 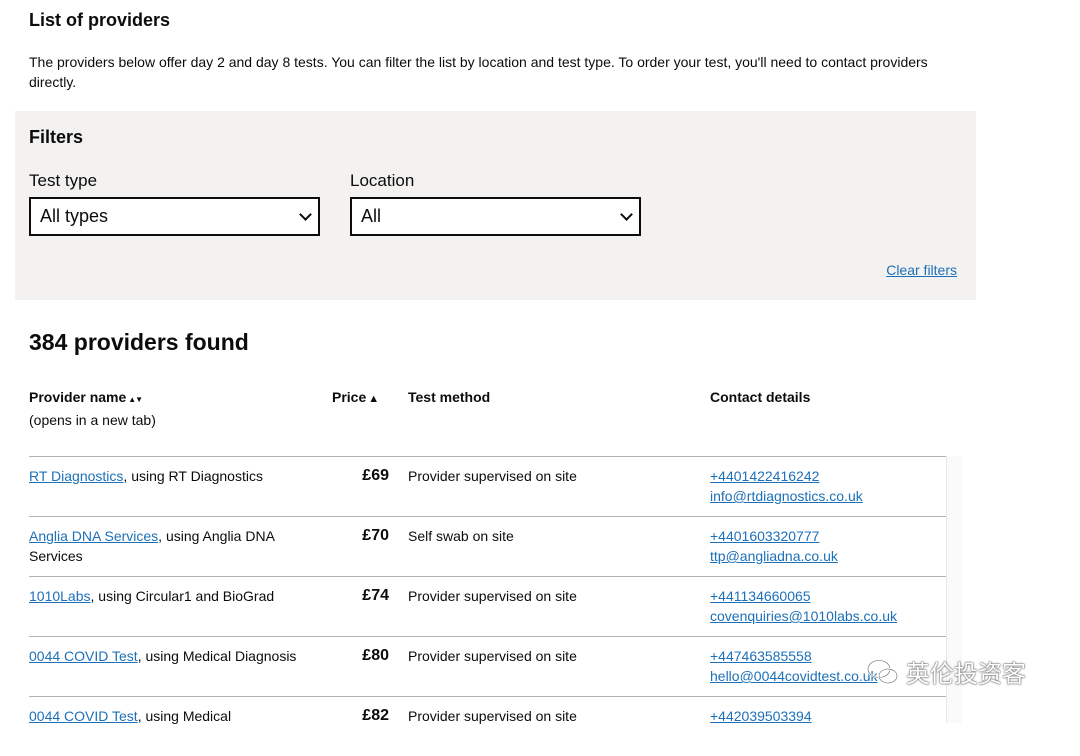 What do you see at coordinates (139, 342) in the screenshot?
I see `results-count: 384 providers found` at bounding box center [139, 342].